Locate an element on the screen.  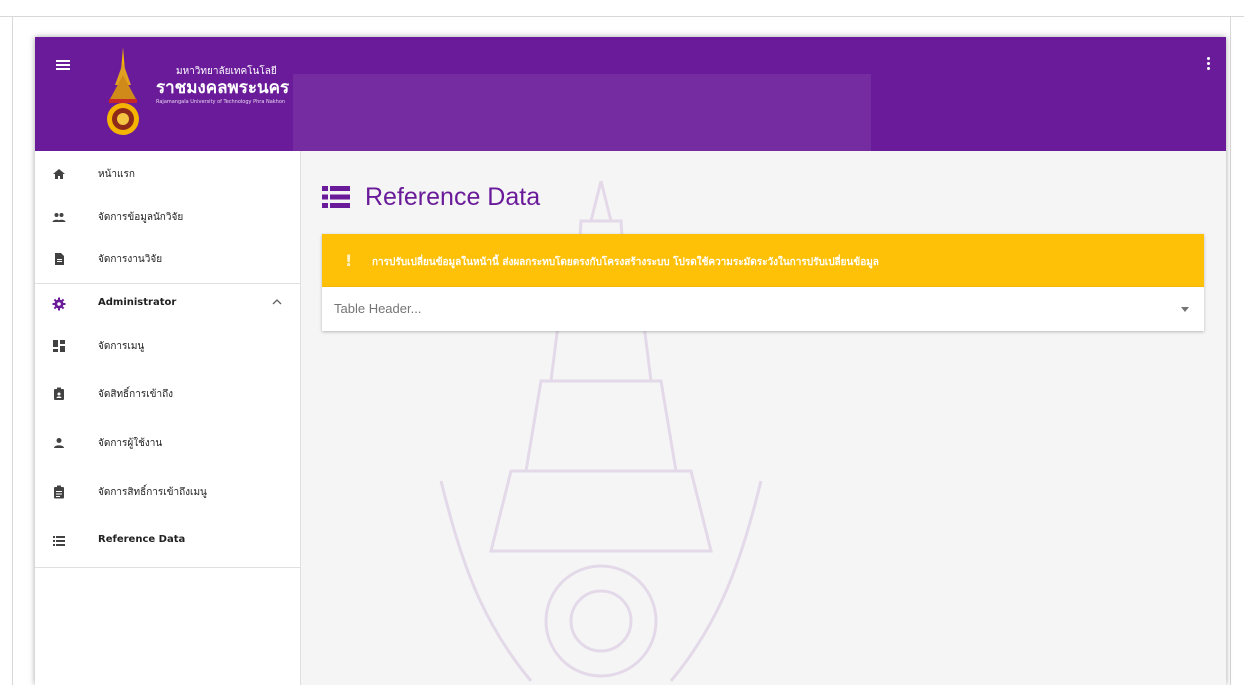
home-icon is located at coordinates (59, 174).